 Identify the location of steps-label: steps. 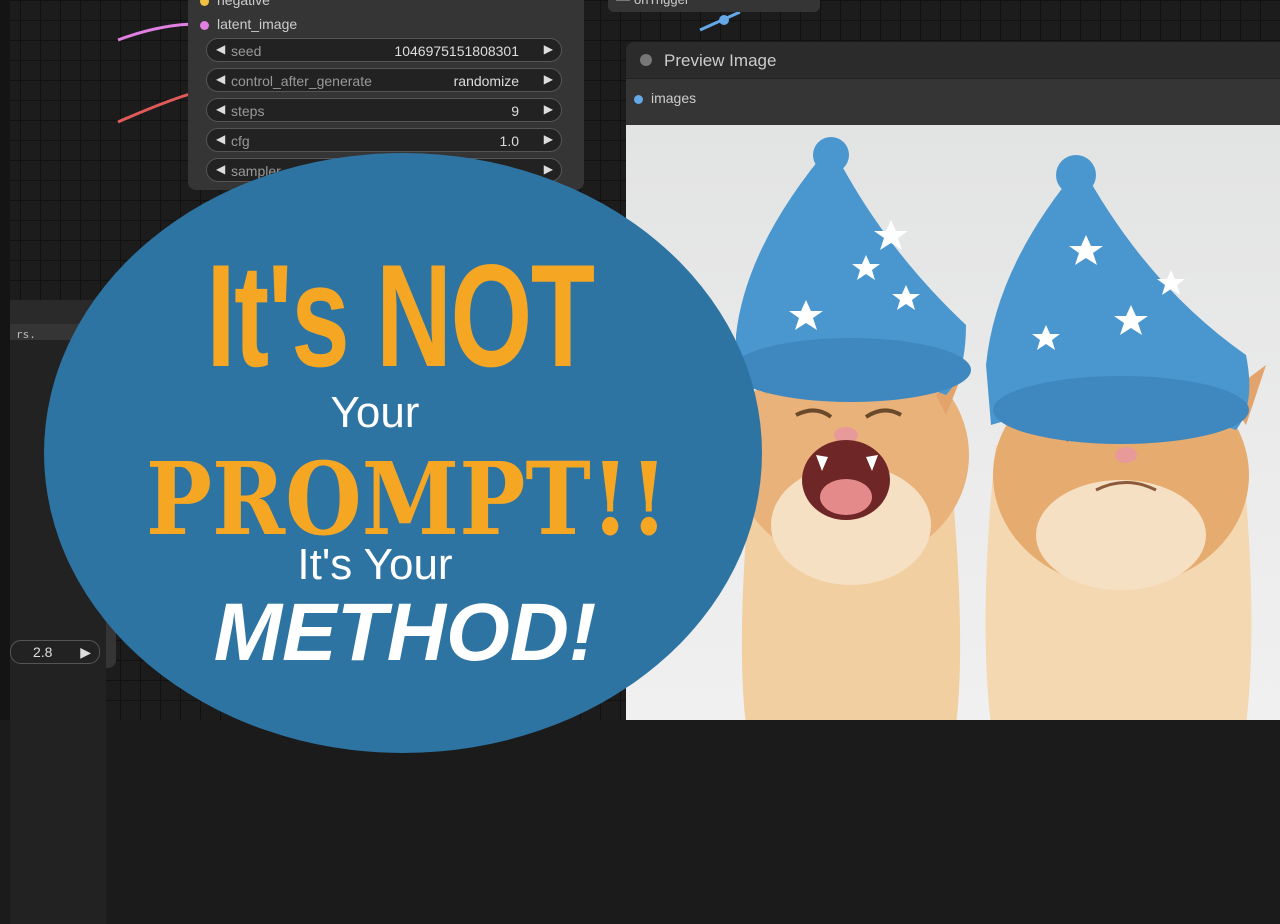
(248, 111).